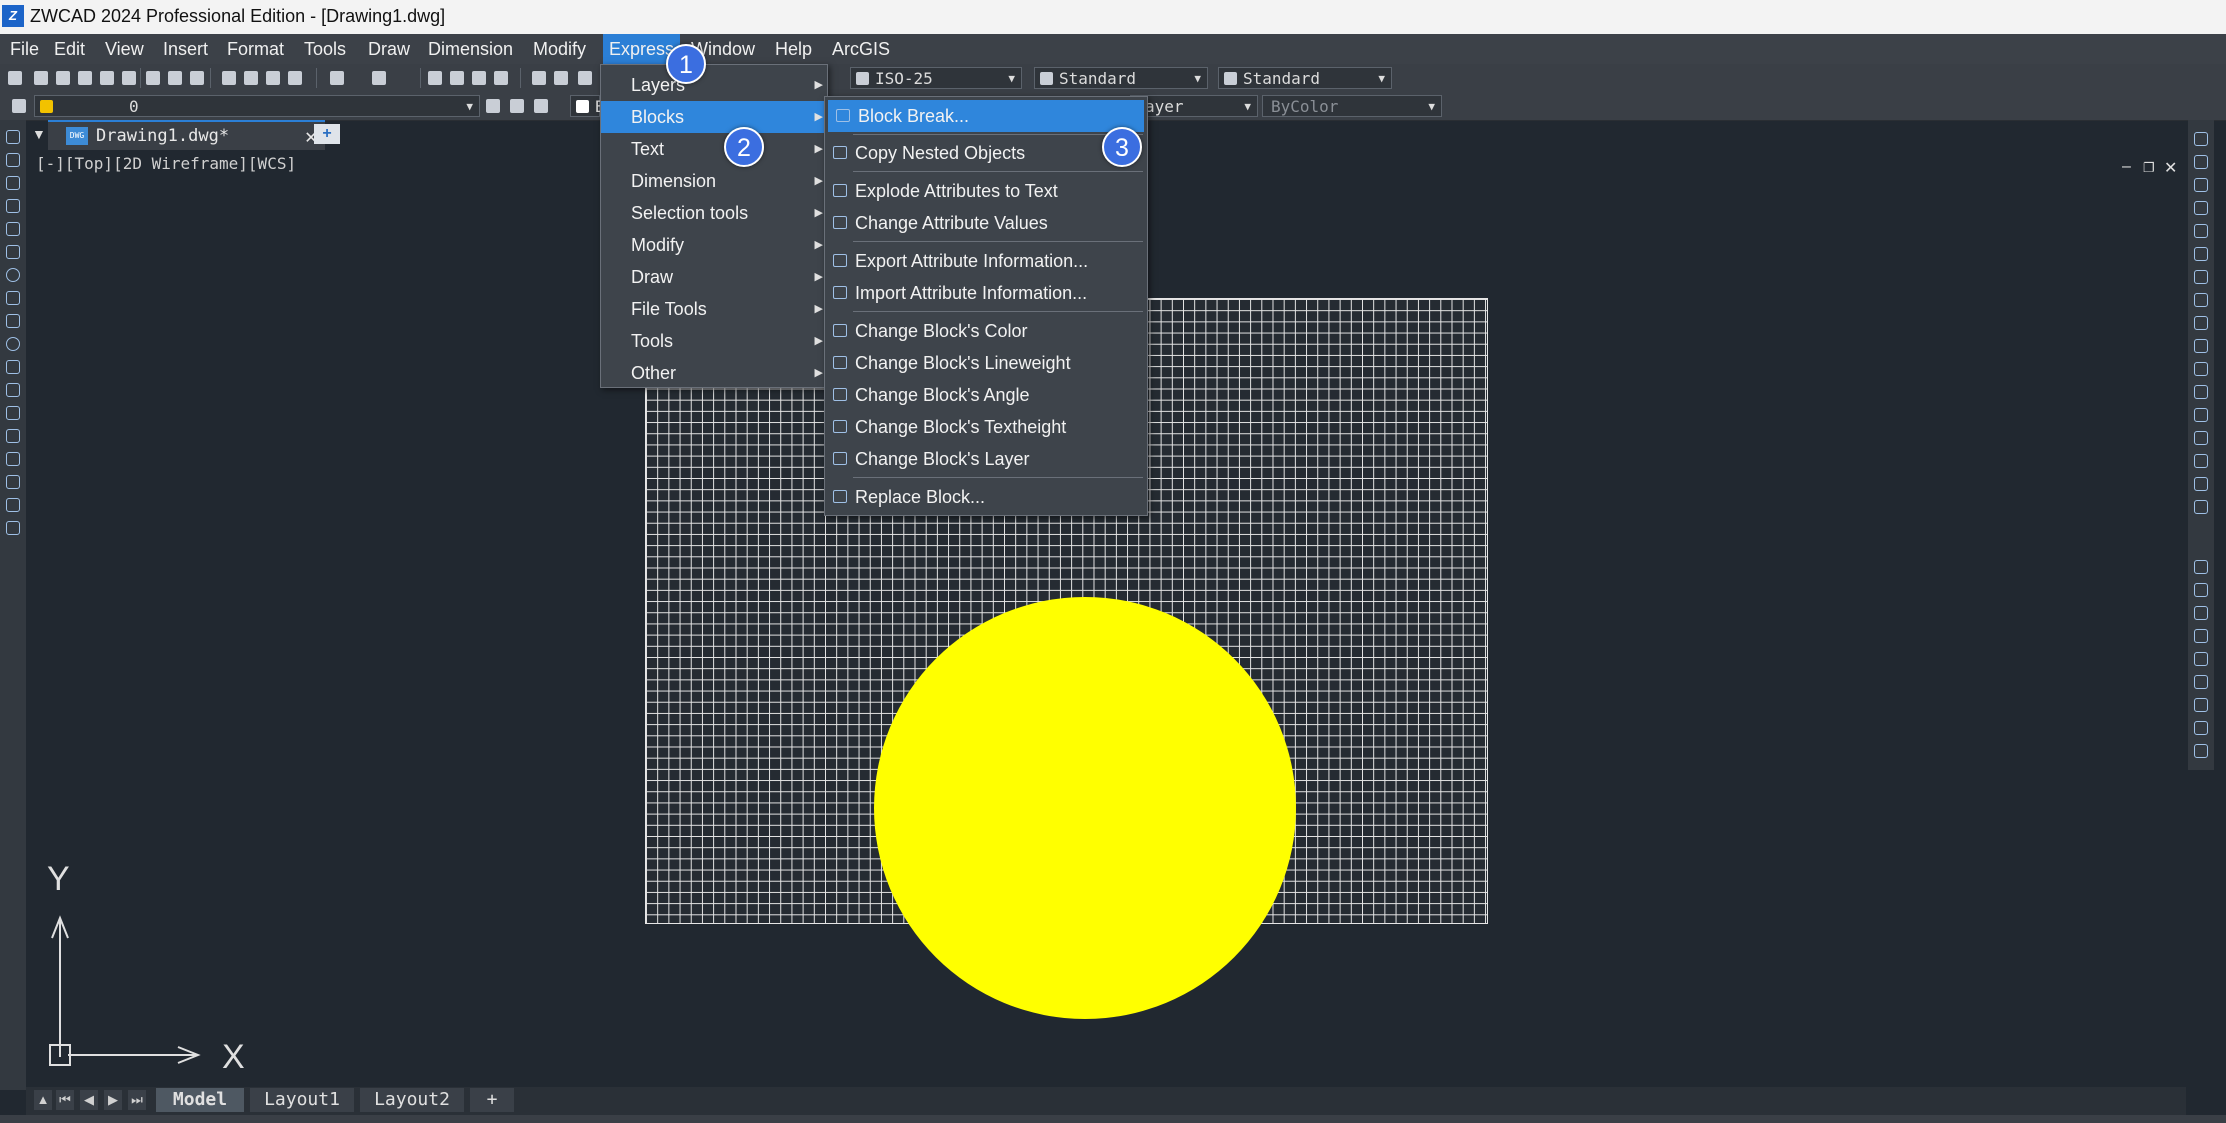  Describe the element at coordinates (379, 78) in the screenshot. I see `redo-icon` at that location.